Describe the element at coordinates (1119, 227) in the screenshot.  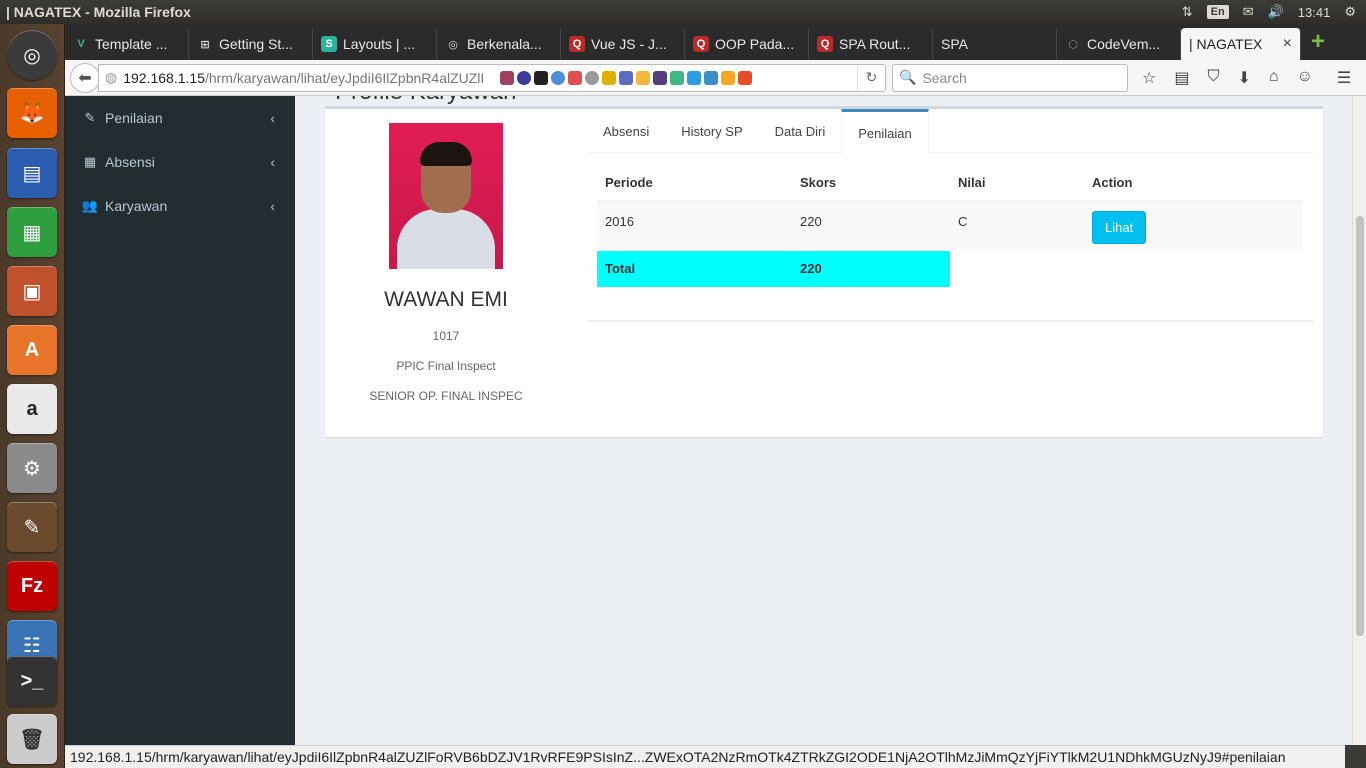
I see `lihat-button: Lihat` at that location.